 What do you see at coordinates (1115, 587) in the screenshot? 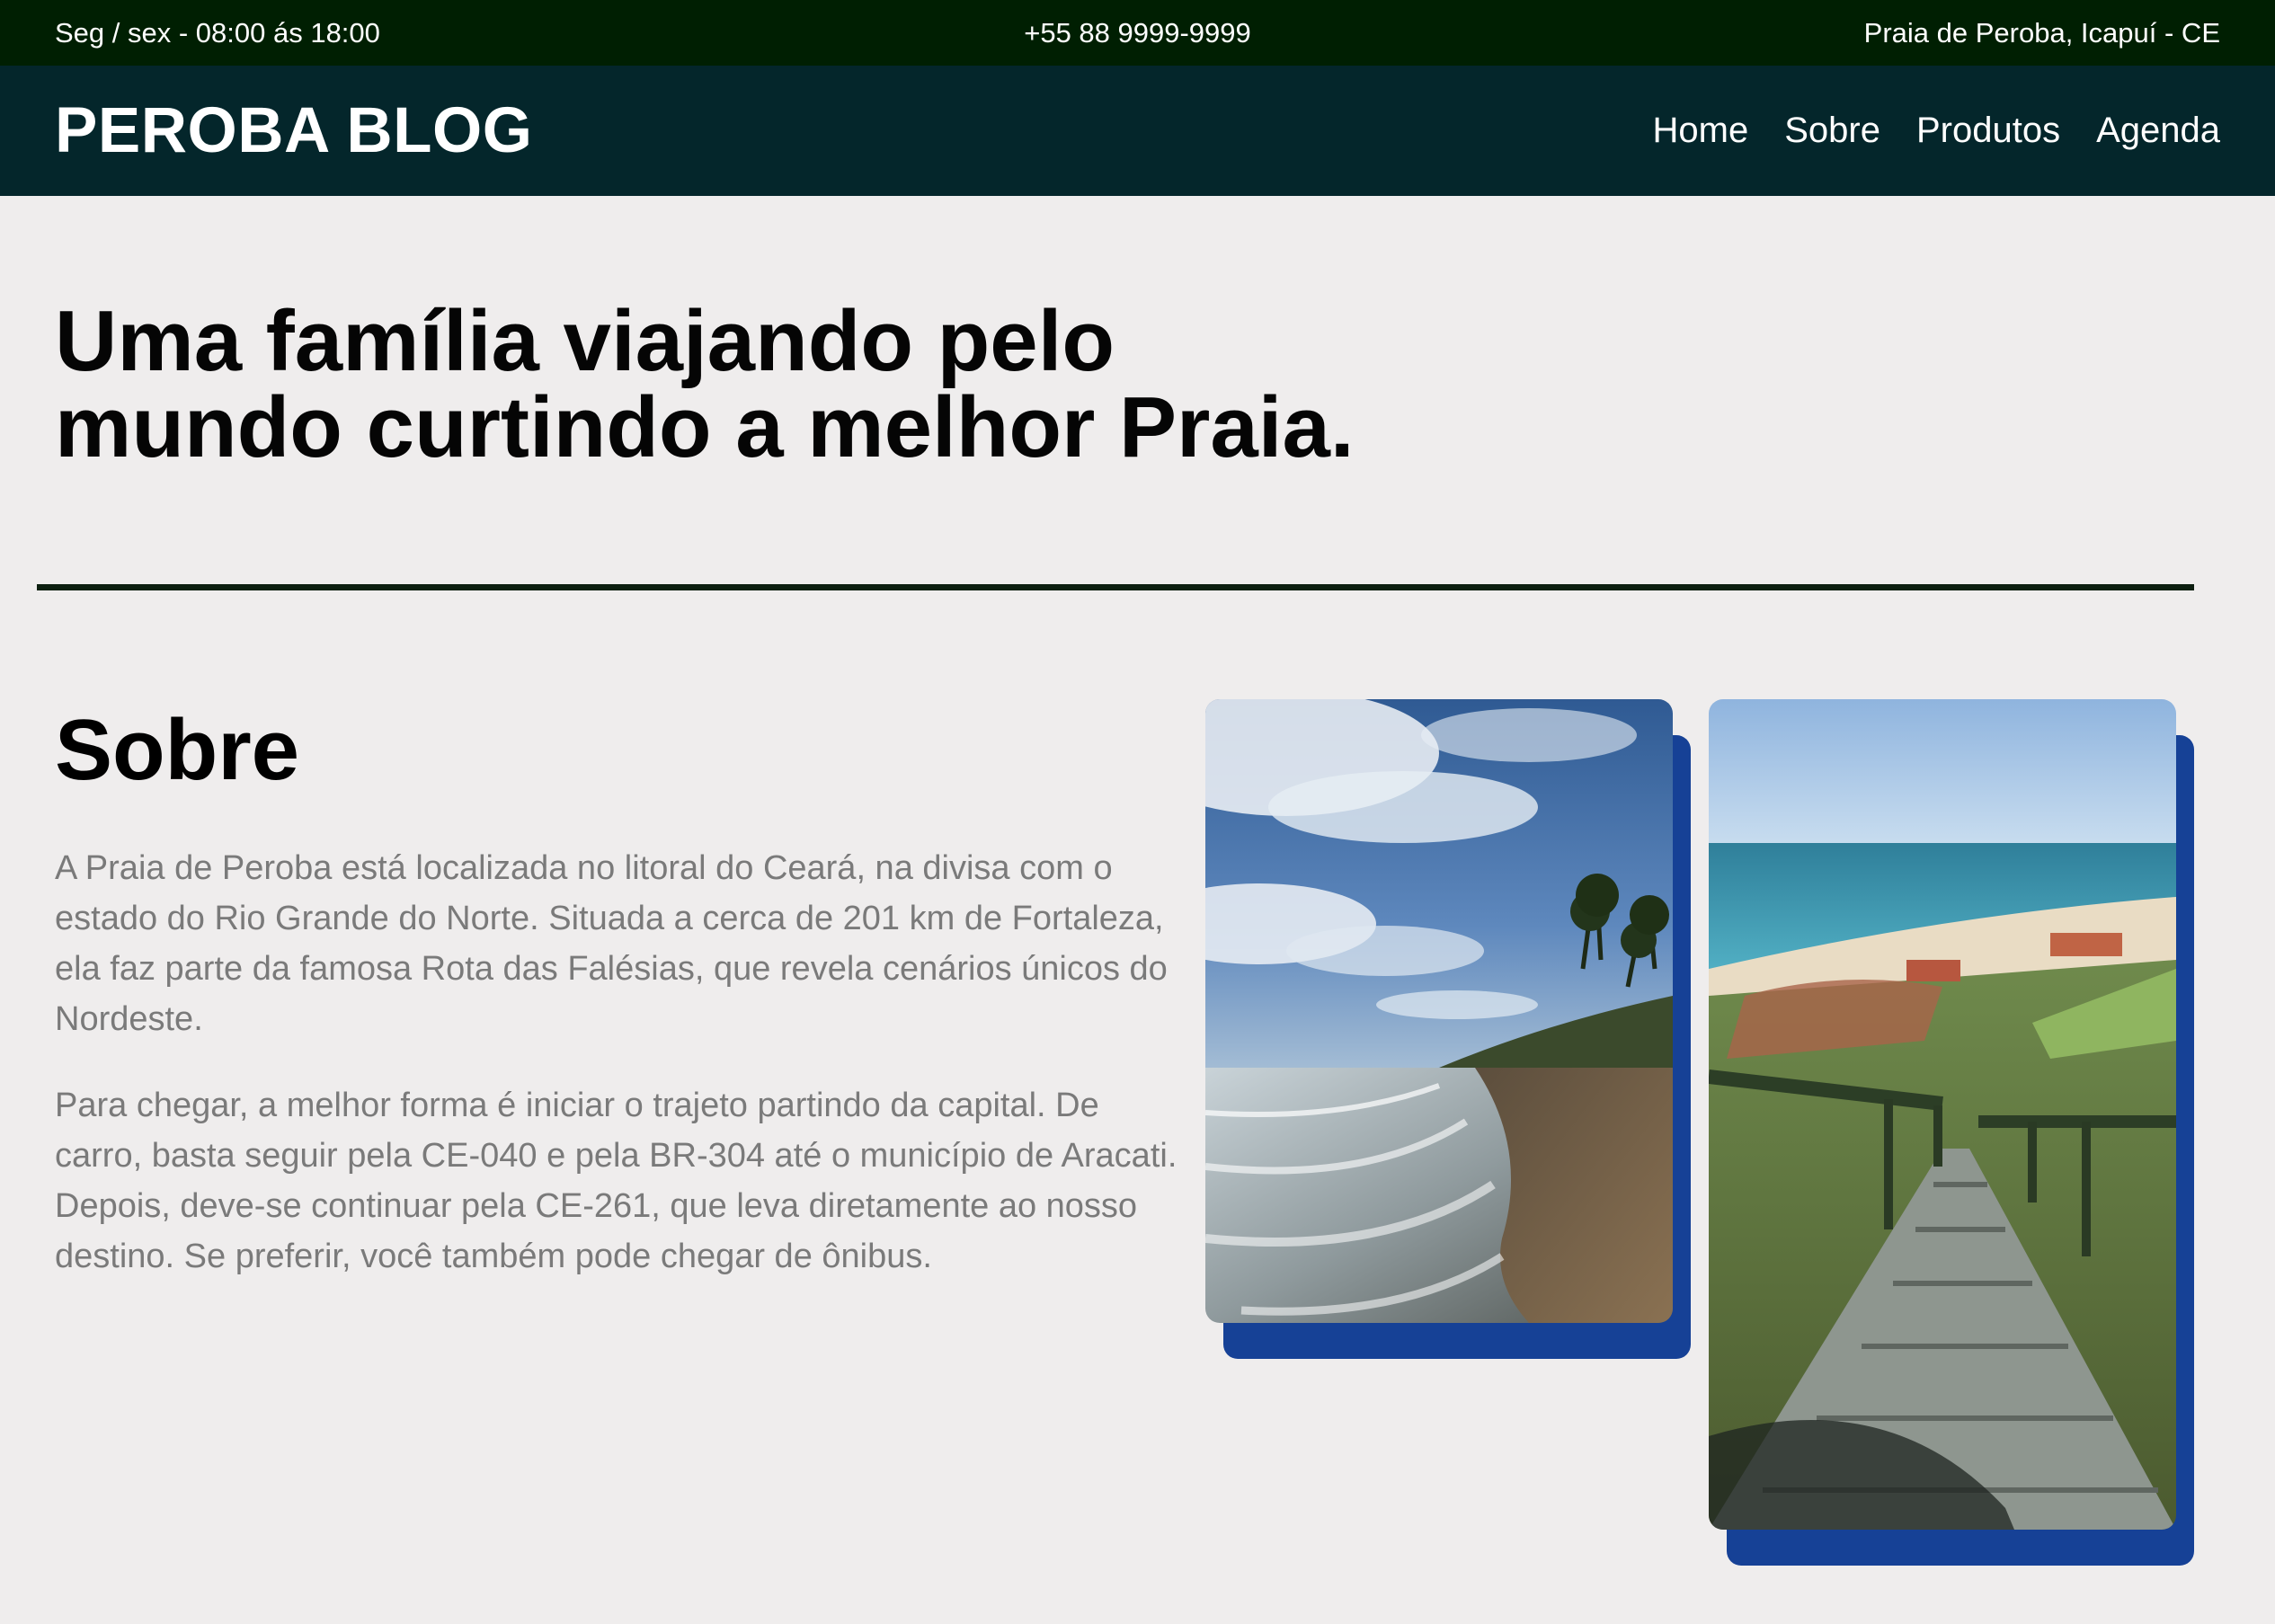
I see `section-divider` at bounding box center [1115, 587].